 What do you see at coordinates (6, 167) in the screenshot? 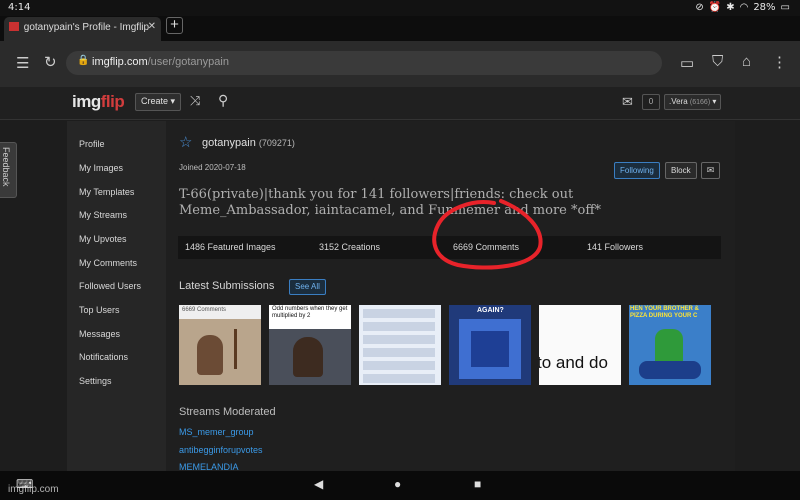
I see `feedback-label: Feedback` at bounding box center [6, 167].